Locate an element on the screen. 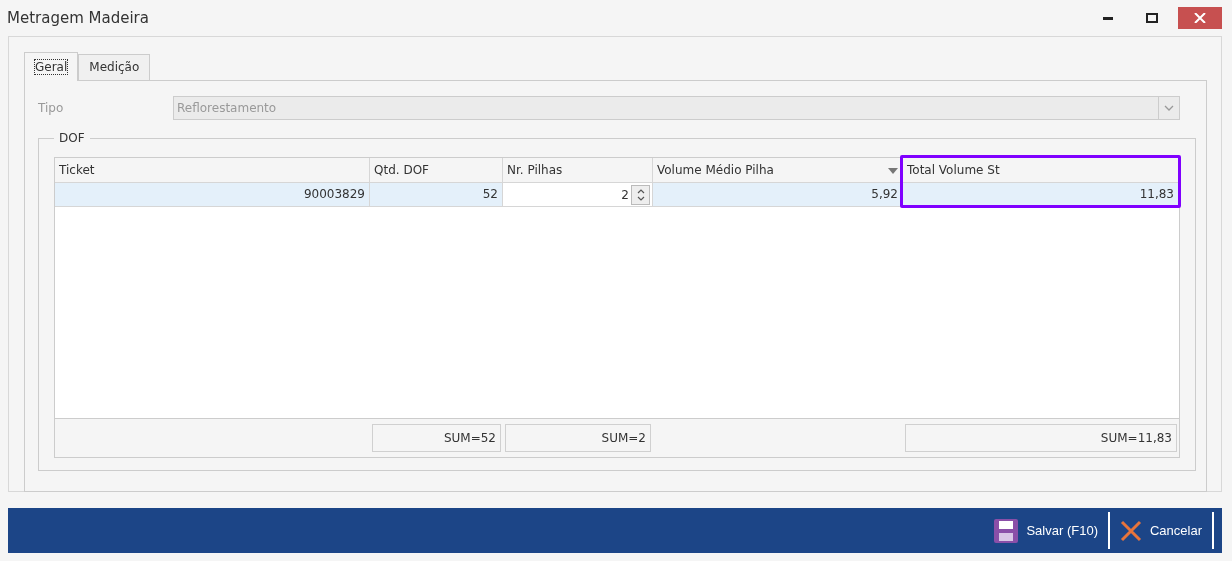 The height and width of the screenshot is (561, 1232). chevron-down-icon is located at coordinates (1169, 108).